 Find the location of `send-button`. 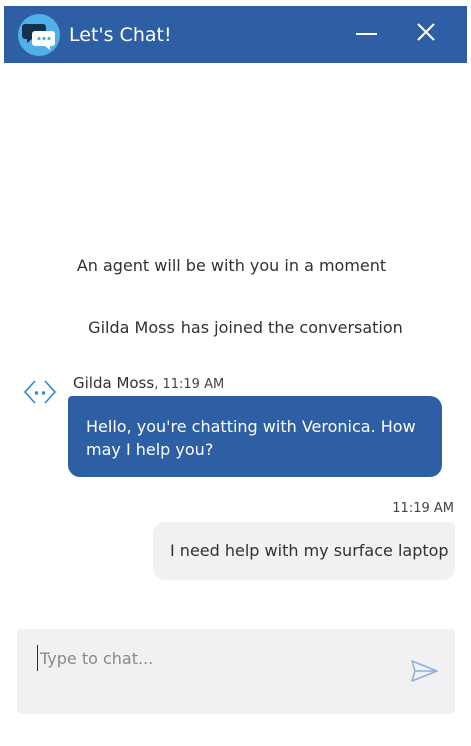

send-button is located at coordinates (425, 671).